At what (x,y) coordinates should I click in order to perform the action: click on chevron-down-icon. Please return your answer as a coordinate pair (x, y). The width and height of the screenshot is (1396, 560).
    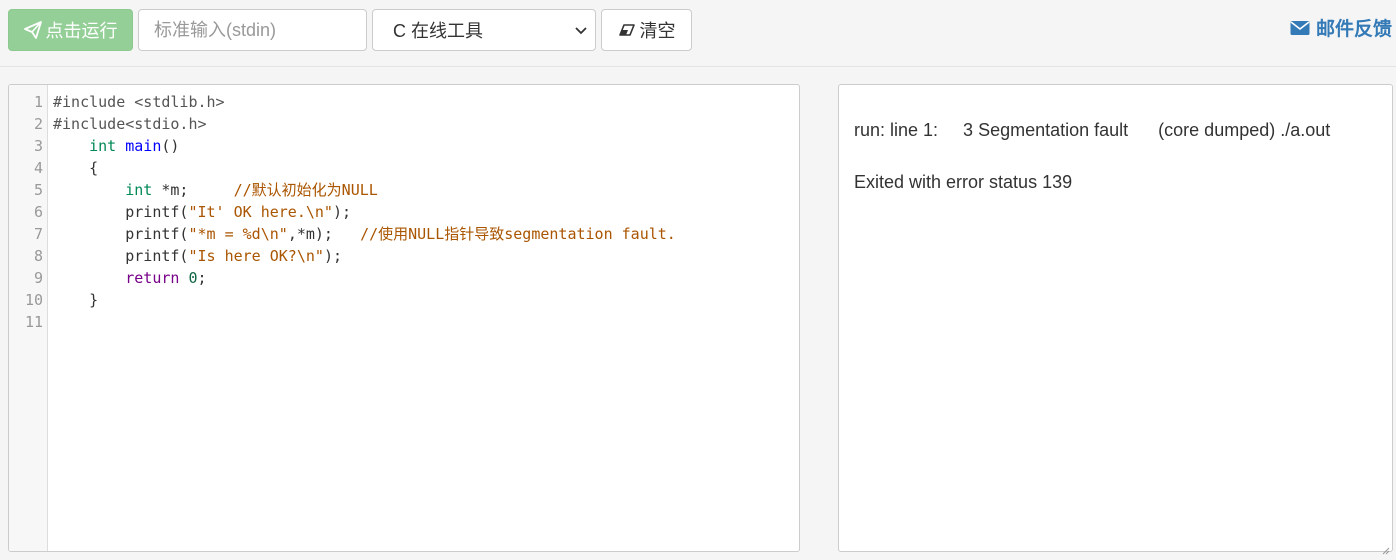
    Looking at the image, I should click on (581, 30).